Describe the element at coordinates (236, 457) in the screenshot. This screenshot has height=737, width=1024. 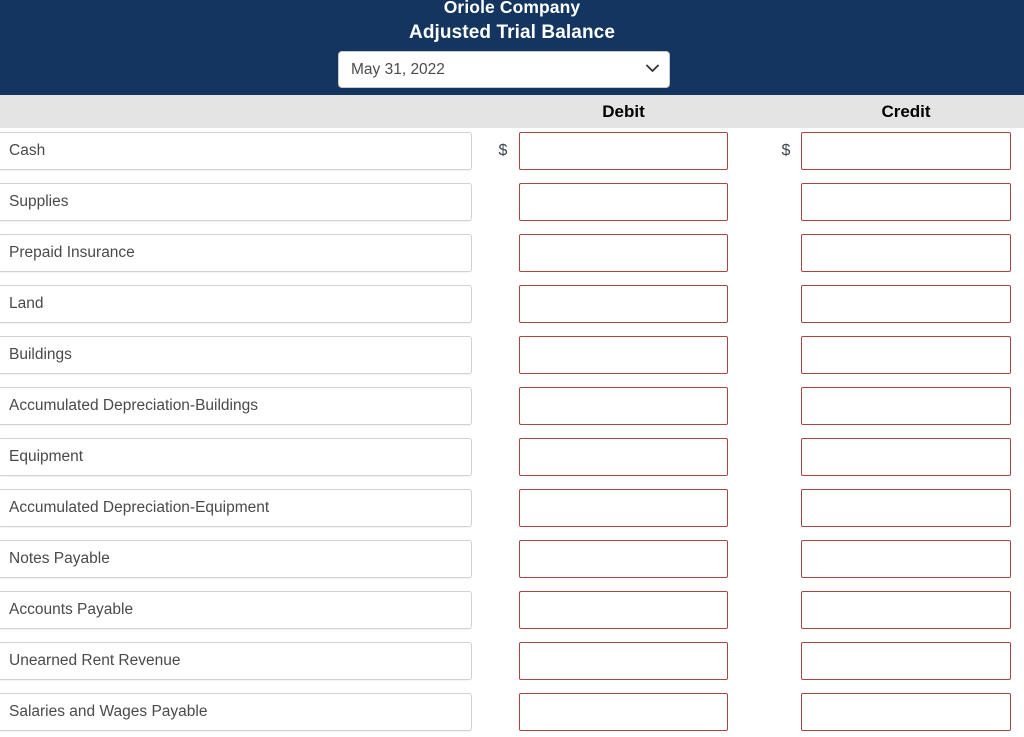
I see `account-name-field: Equipment` at that location.